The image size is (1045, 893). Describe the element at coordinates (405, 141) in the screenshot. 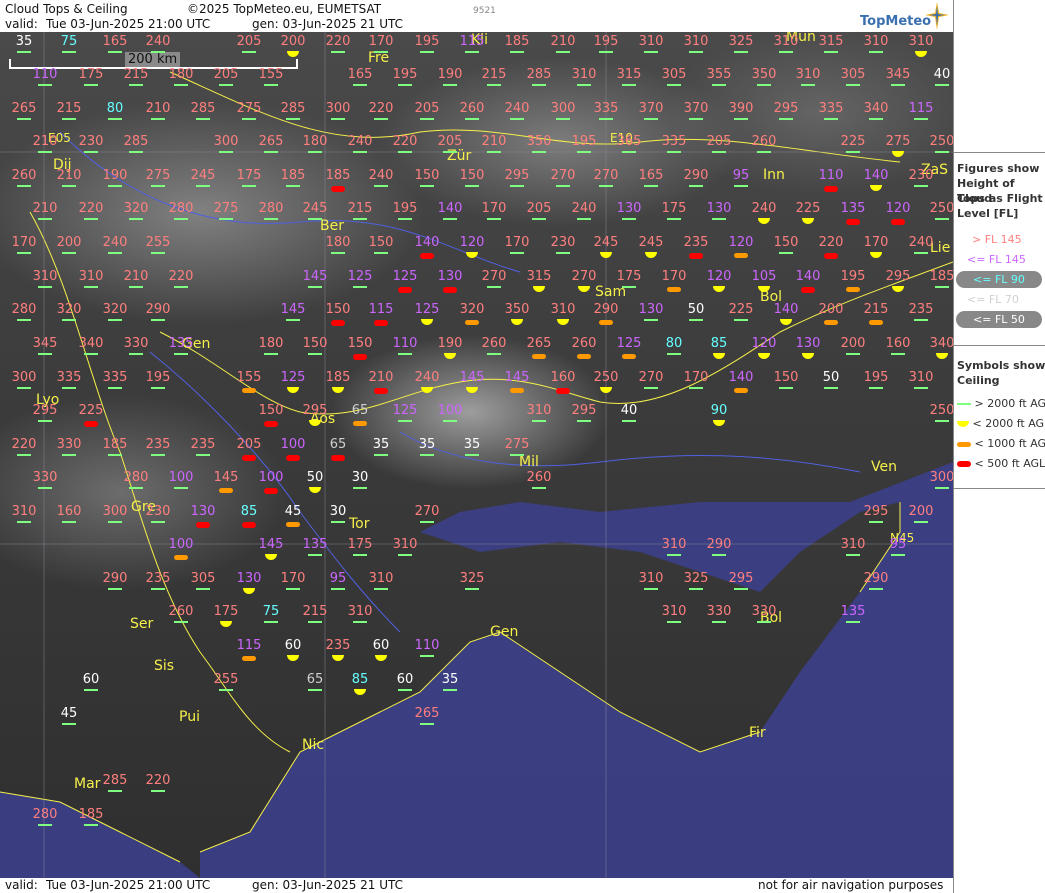

I see `cloud-top-label: 220` at that location.